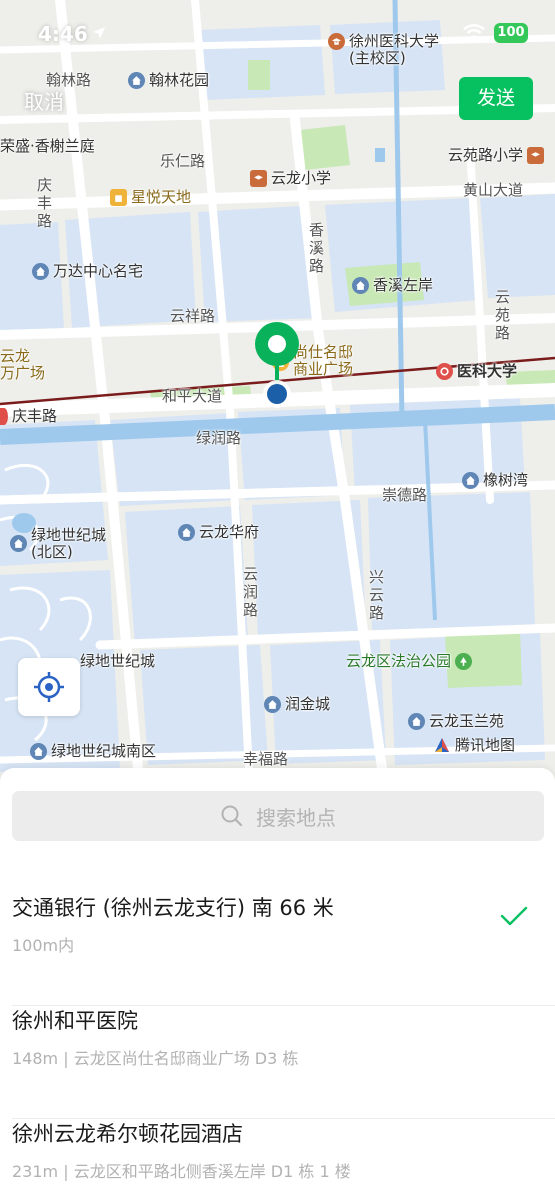  What do you see at coordinates (35, 416) in the screenshot?
I see `map-poi-label: 庆丰路` at bounding box center [35, 416].